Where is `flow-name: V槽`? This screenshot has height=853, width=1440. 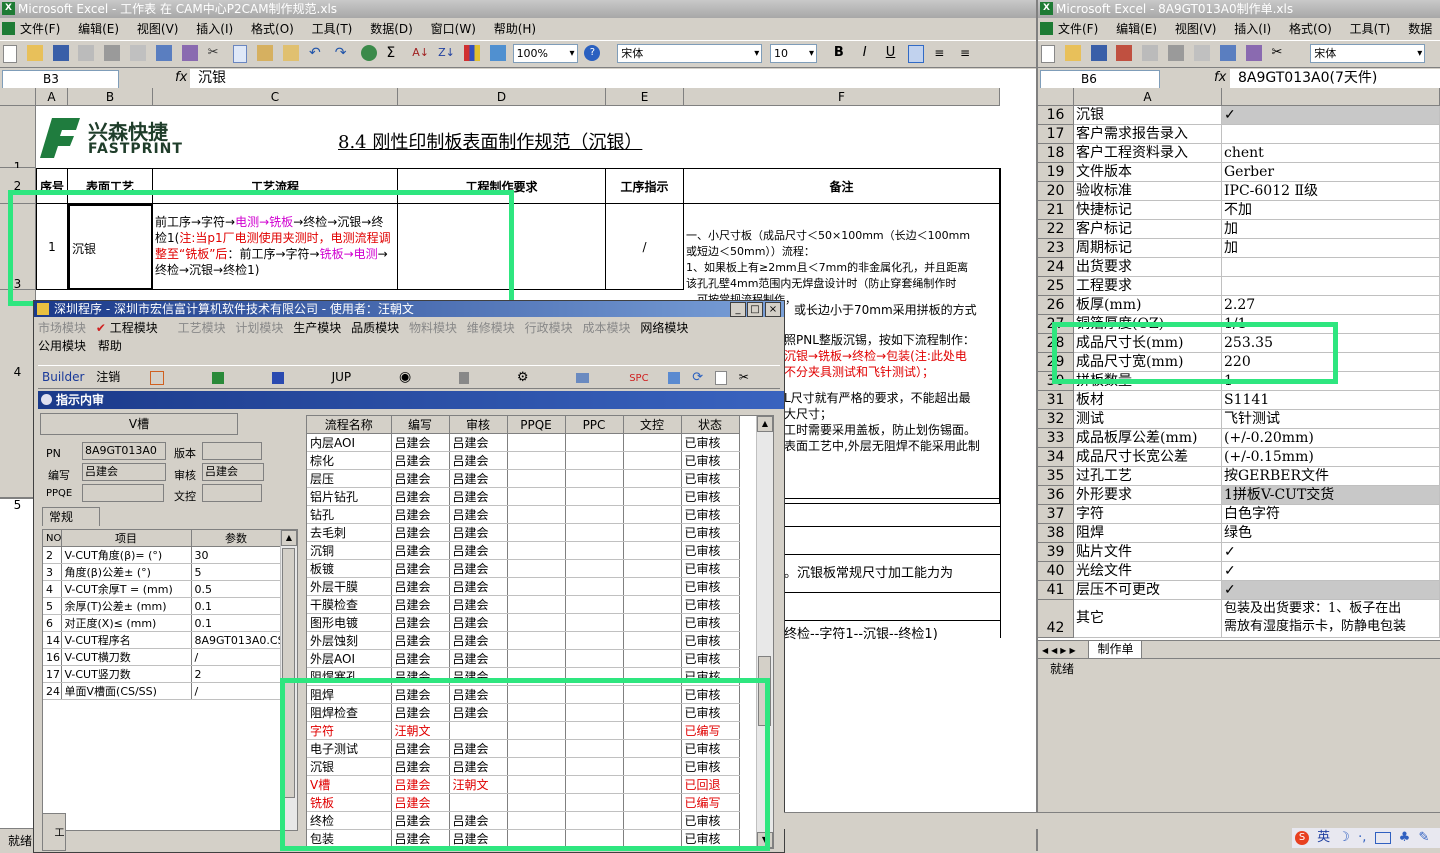 flow-name: V槽 is located at coordinates (349, 784).